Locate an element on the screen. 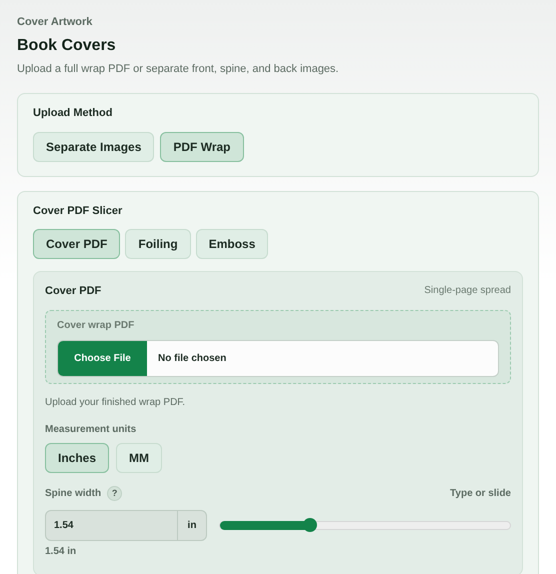 The height and width of the screenshot is (574, 556). slider-thumb is located at coordinates (309, 525).